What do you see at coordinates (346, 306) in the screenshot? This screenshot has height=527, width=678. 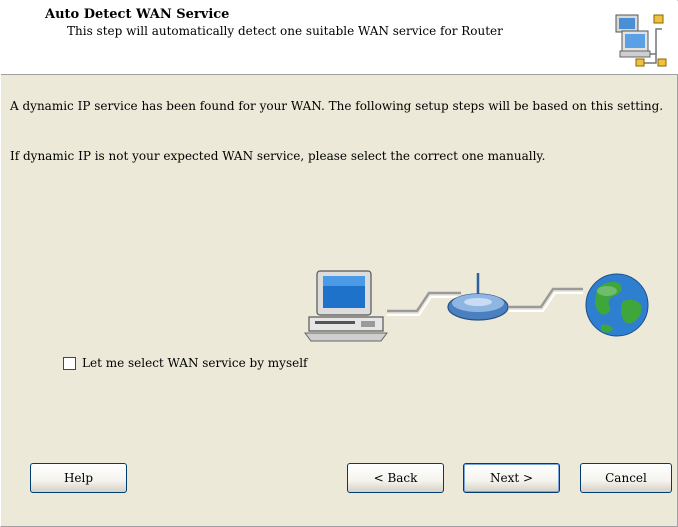 I see `computer-icon` at bounding box center [346, 306].